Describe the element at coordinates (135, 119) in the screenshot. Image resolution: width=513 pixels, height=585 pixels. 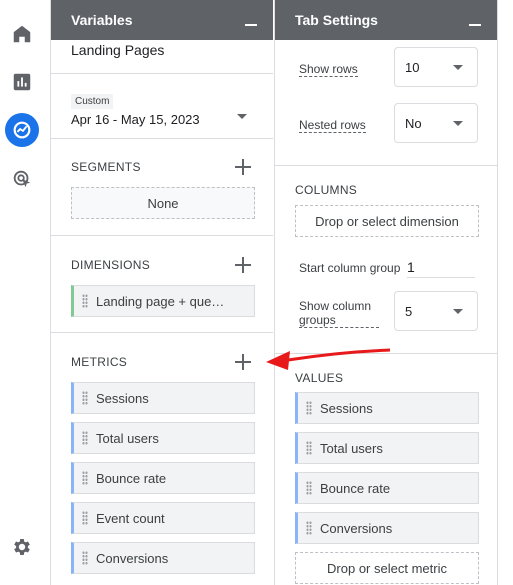
I see `date-range: Apr 16 - May 15, 2023` at that location.